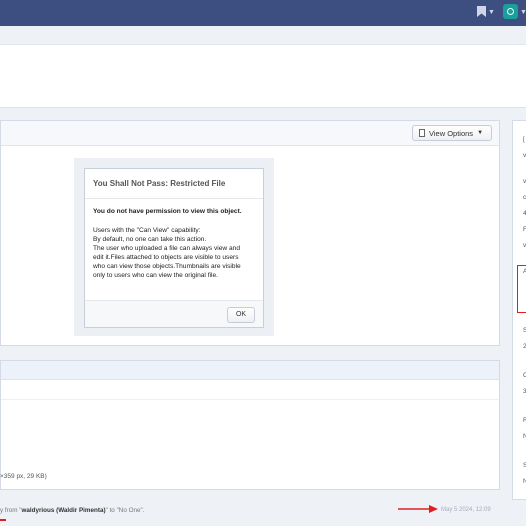 The image size is (526, 526). Describe the element at coordinates (250, 133) in the screenshot. I see `panel-header: View Options ▼` at that location.